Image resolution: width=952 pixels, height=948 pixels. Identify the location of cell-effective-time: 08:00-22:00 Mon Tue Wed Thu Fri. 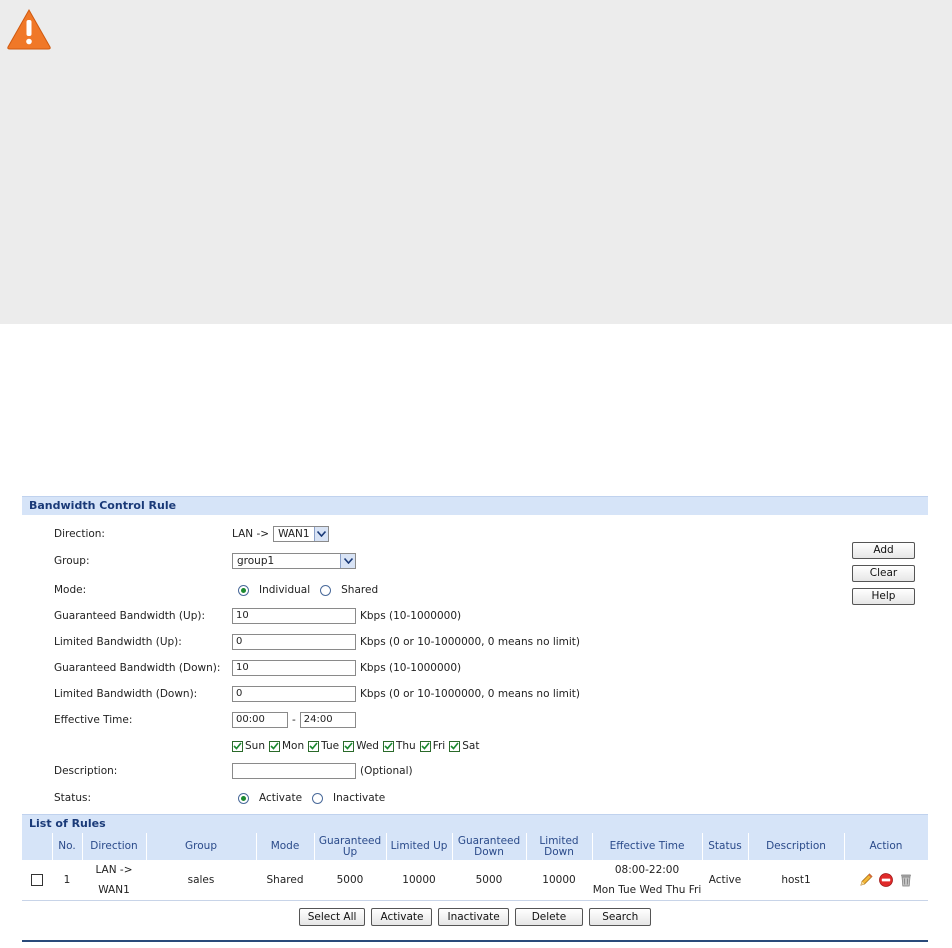
(647, 880).